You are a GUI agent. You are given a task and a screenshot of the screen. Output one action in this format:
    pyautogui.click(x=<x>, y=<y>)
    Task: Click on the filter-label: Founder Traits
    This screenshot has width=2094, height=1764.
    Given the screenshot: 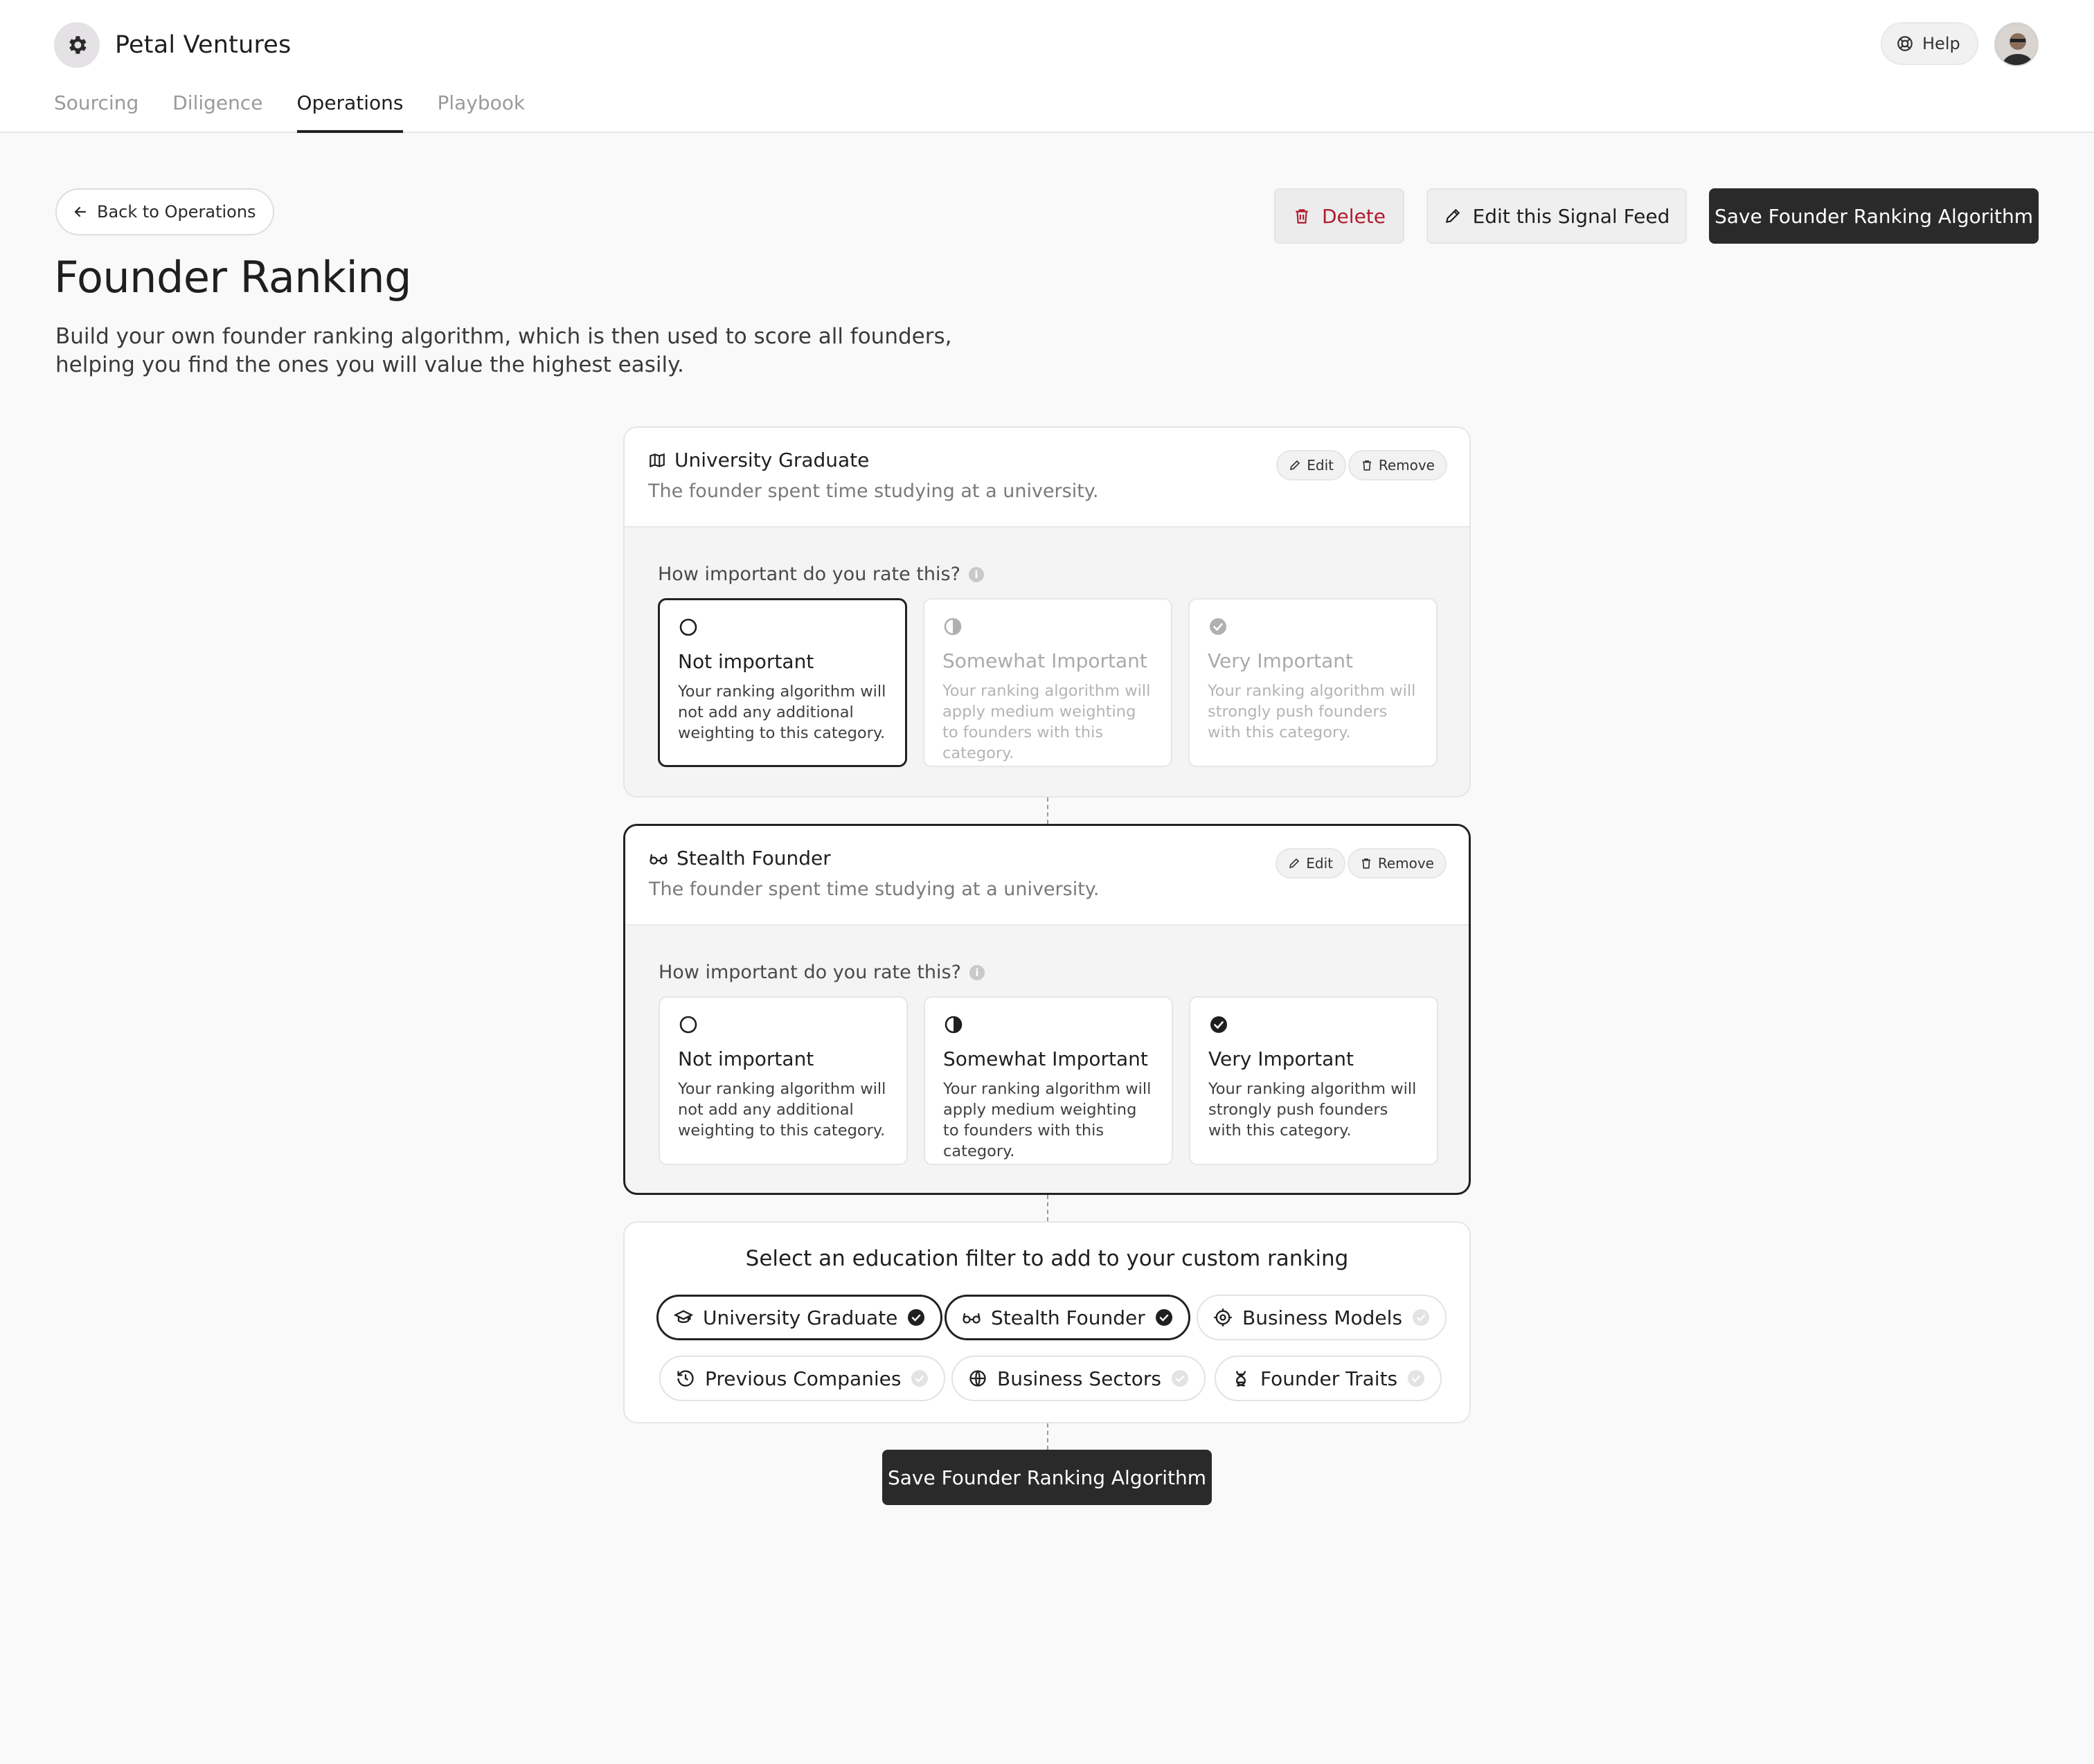 What is the action you would take?
    pyautogui.click(x=1329, y=1378)
    